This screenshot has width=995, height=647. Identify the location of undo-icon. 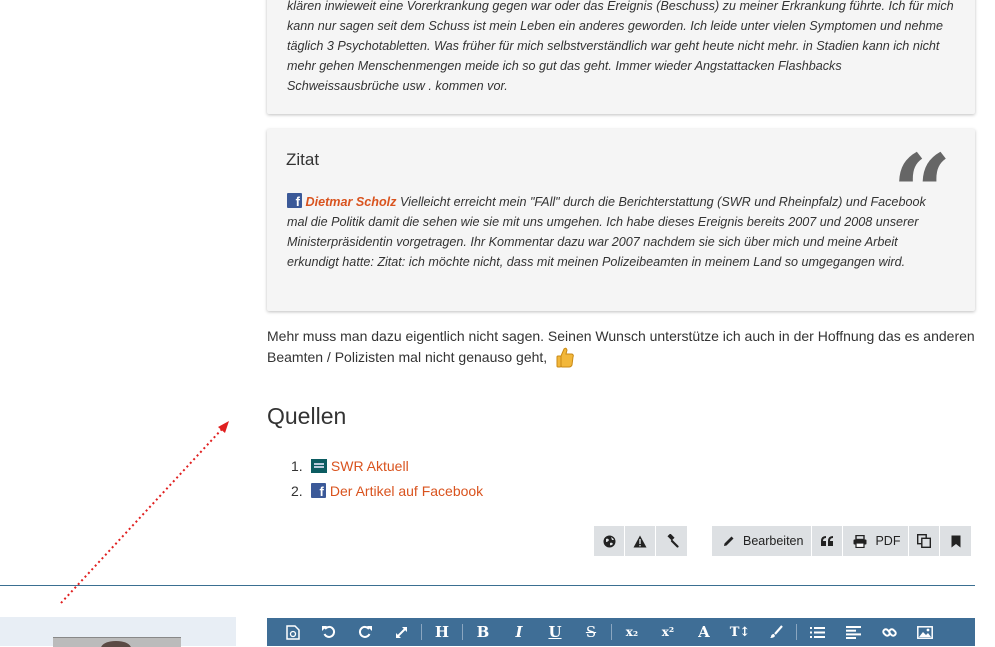
(329, 631).